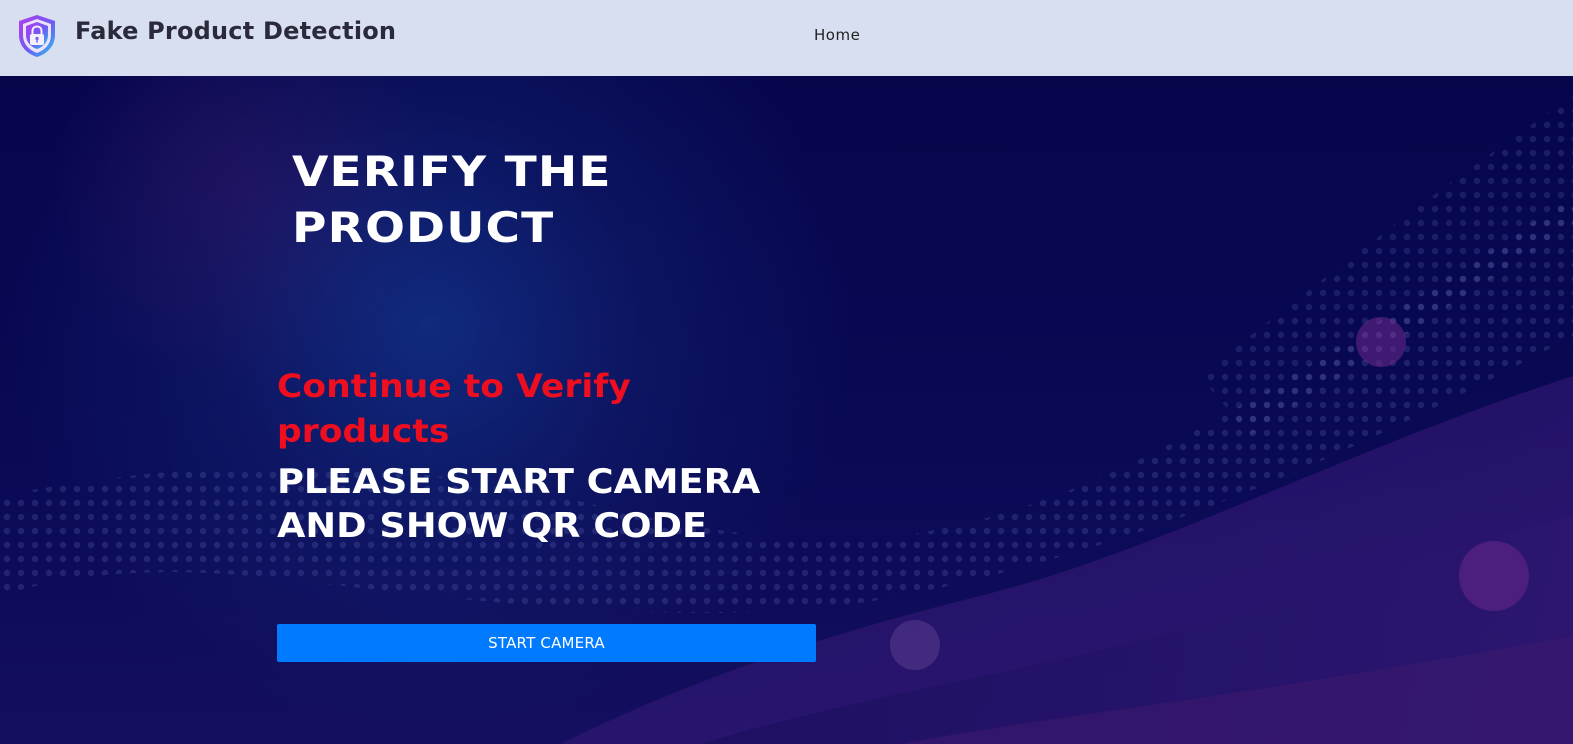 The image size is (1573, 744). I want to click on brand-title: Fake Product Detection, so click(235, 31).